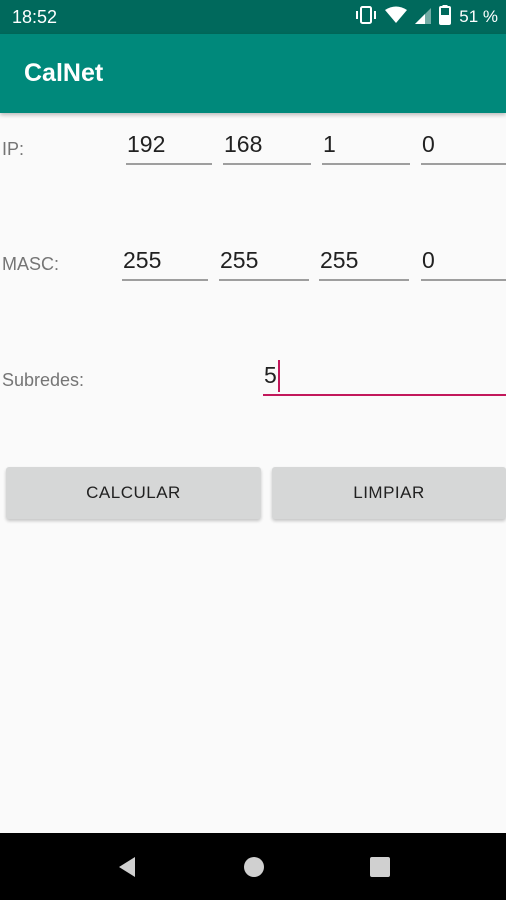  Describe the element at coordinates (364, 263) in the screenshot. I see `mask-octet-3-field: 255` at that location.